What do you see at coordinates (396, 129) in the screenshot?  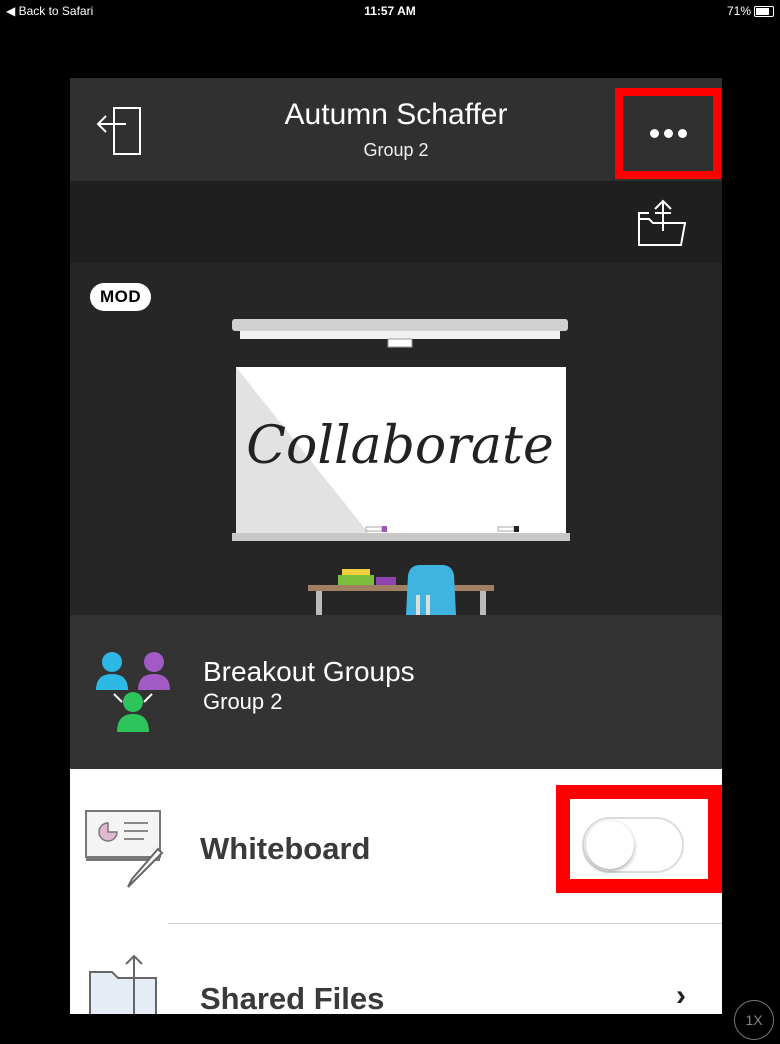 I see `panel-header: Autumn Schaffer Group 2` at bounding box center [396, 129].